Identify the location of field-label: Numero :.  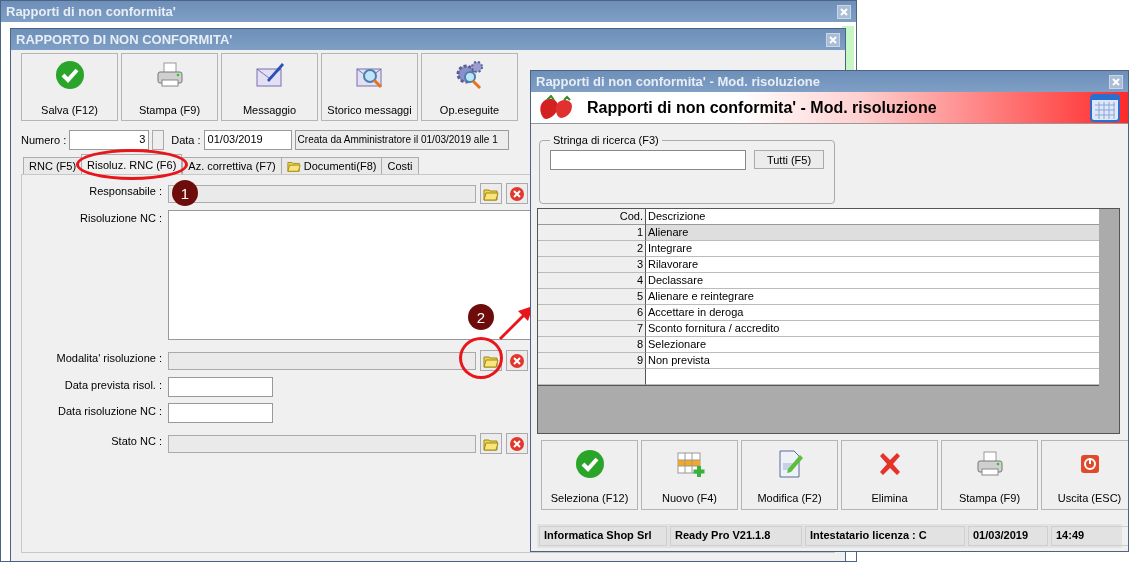
(44, 140).